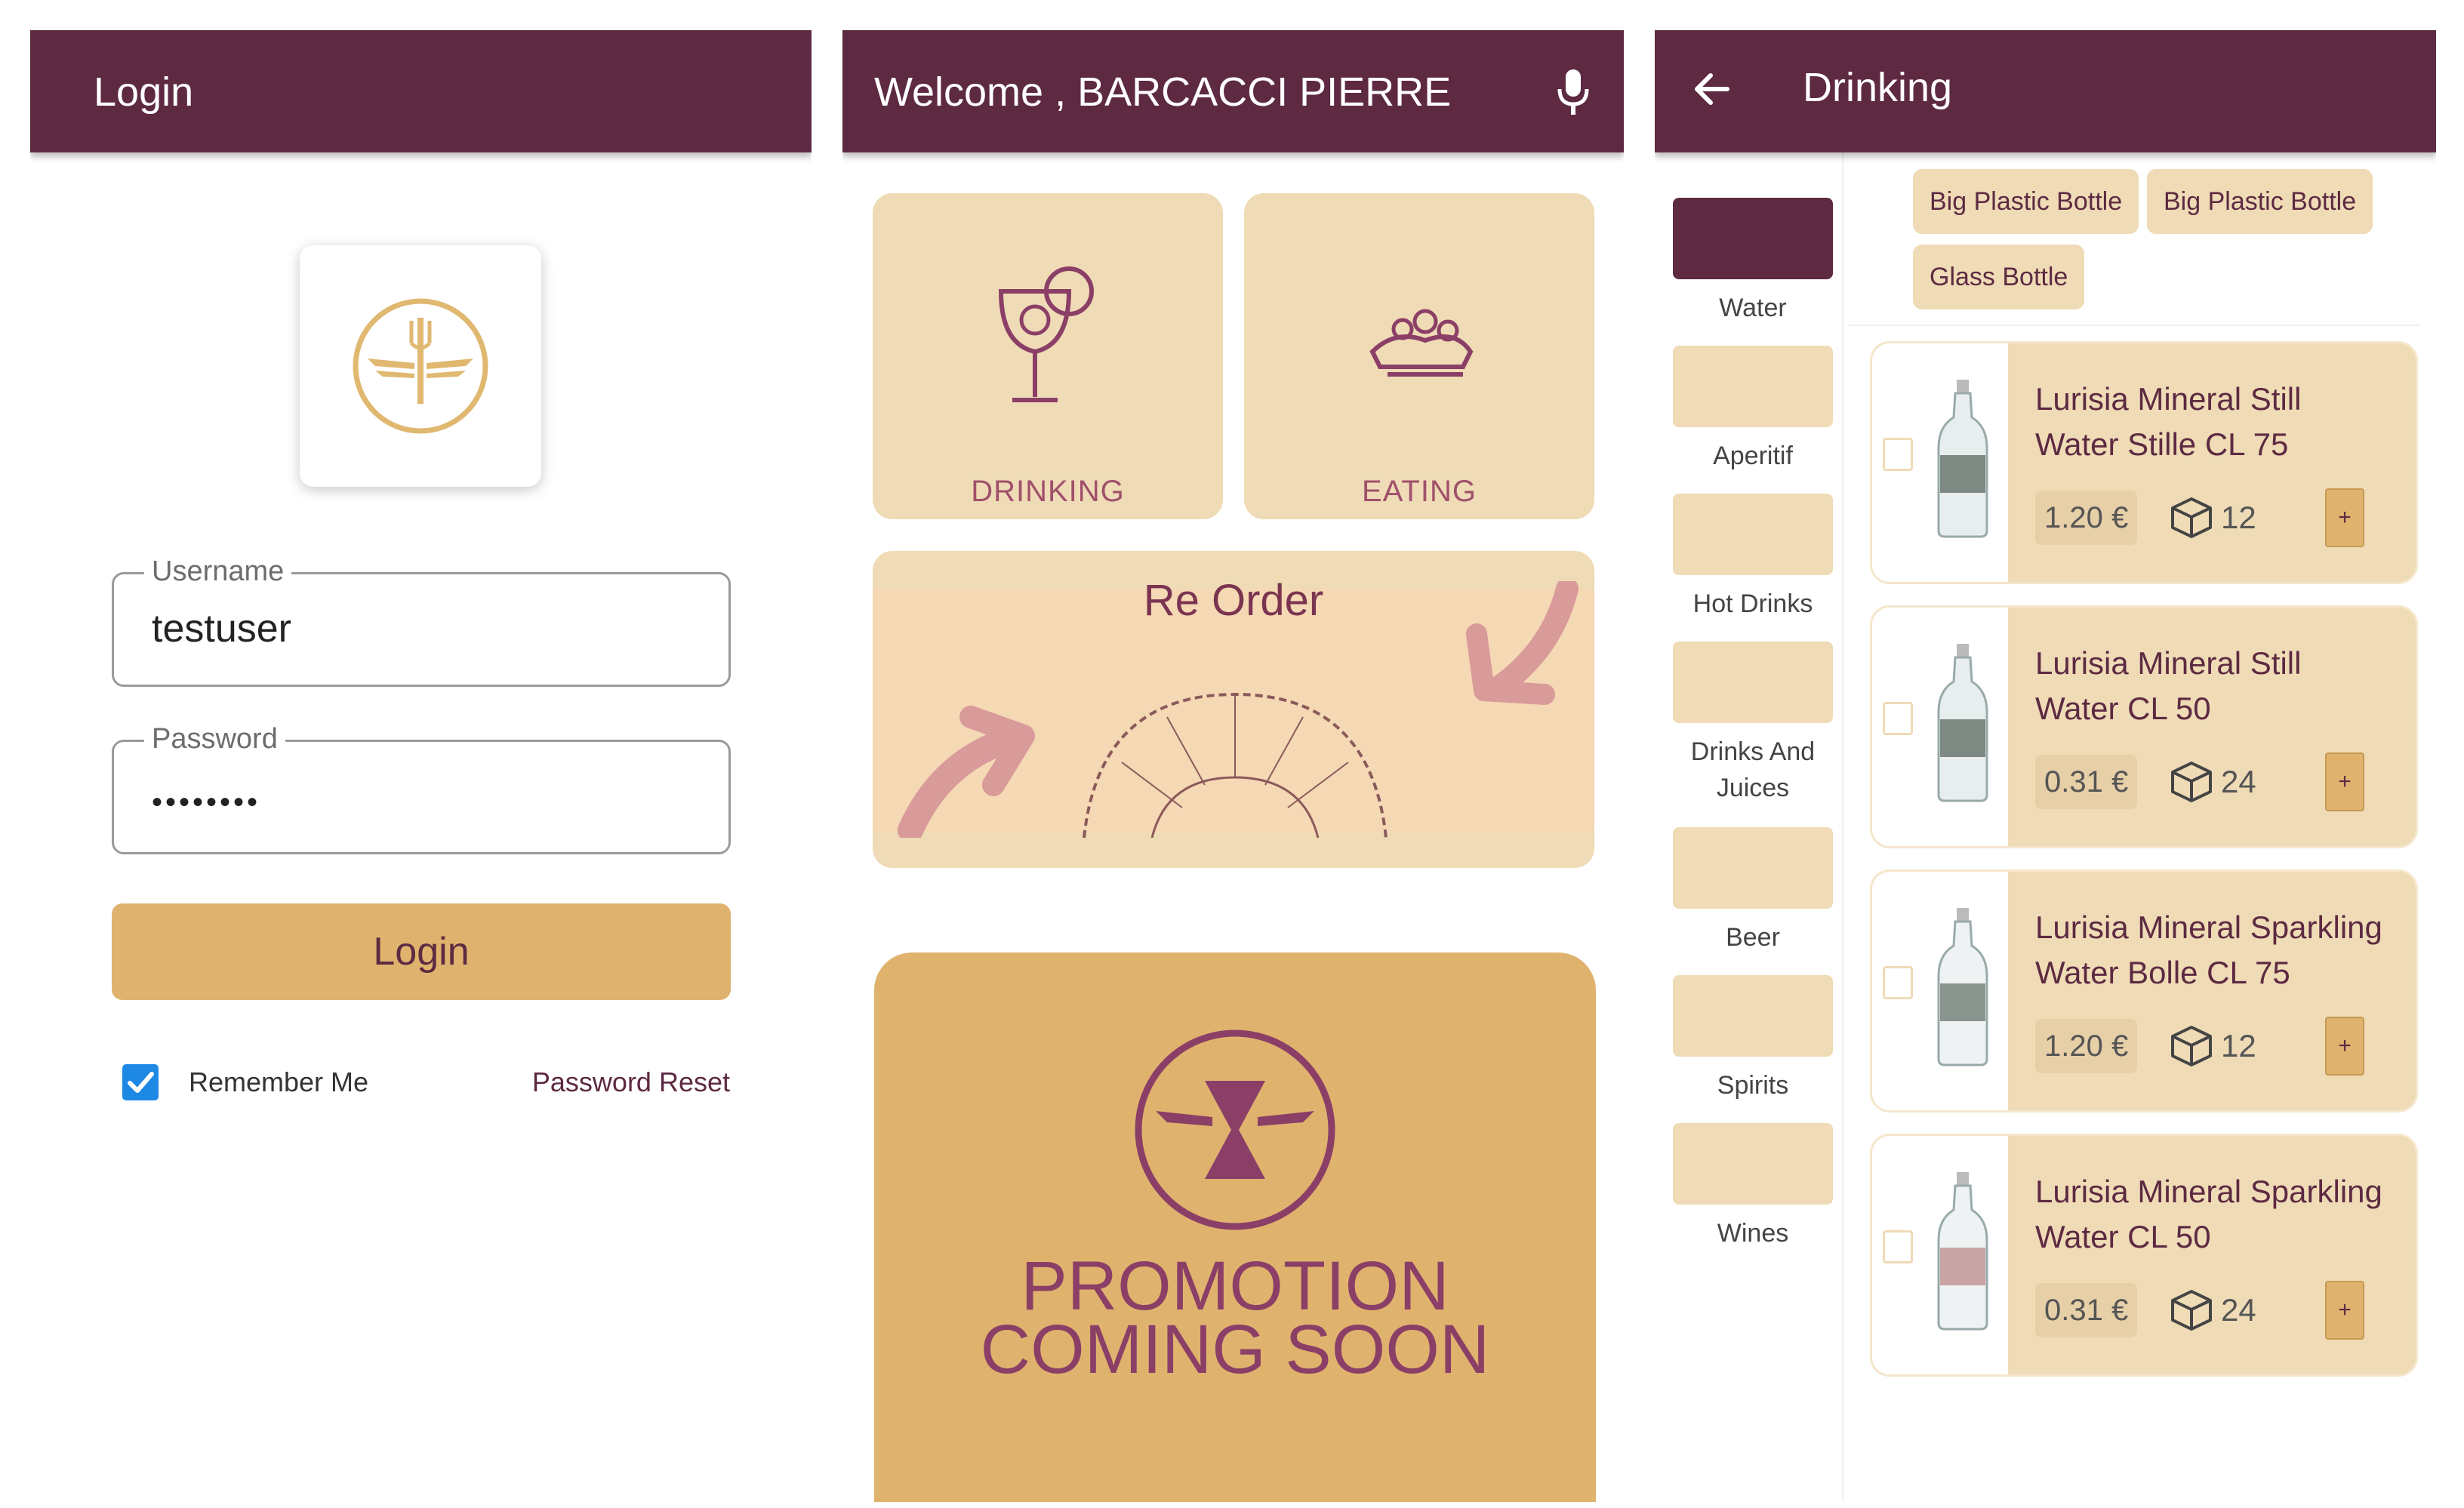 This screenshot has height=1508, width=2464. Describe the element at coordinates (1235, 765) in the screenshot. I see `pizza-illustration` at that location.